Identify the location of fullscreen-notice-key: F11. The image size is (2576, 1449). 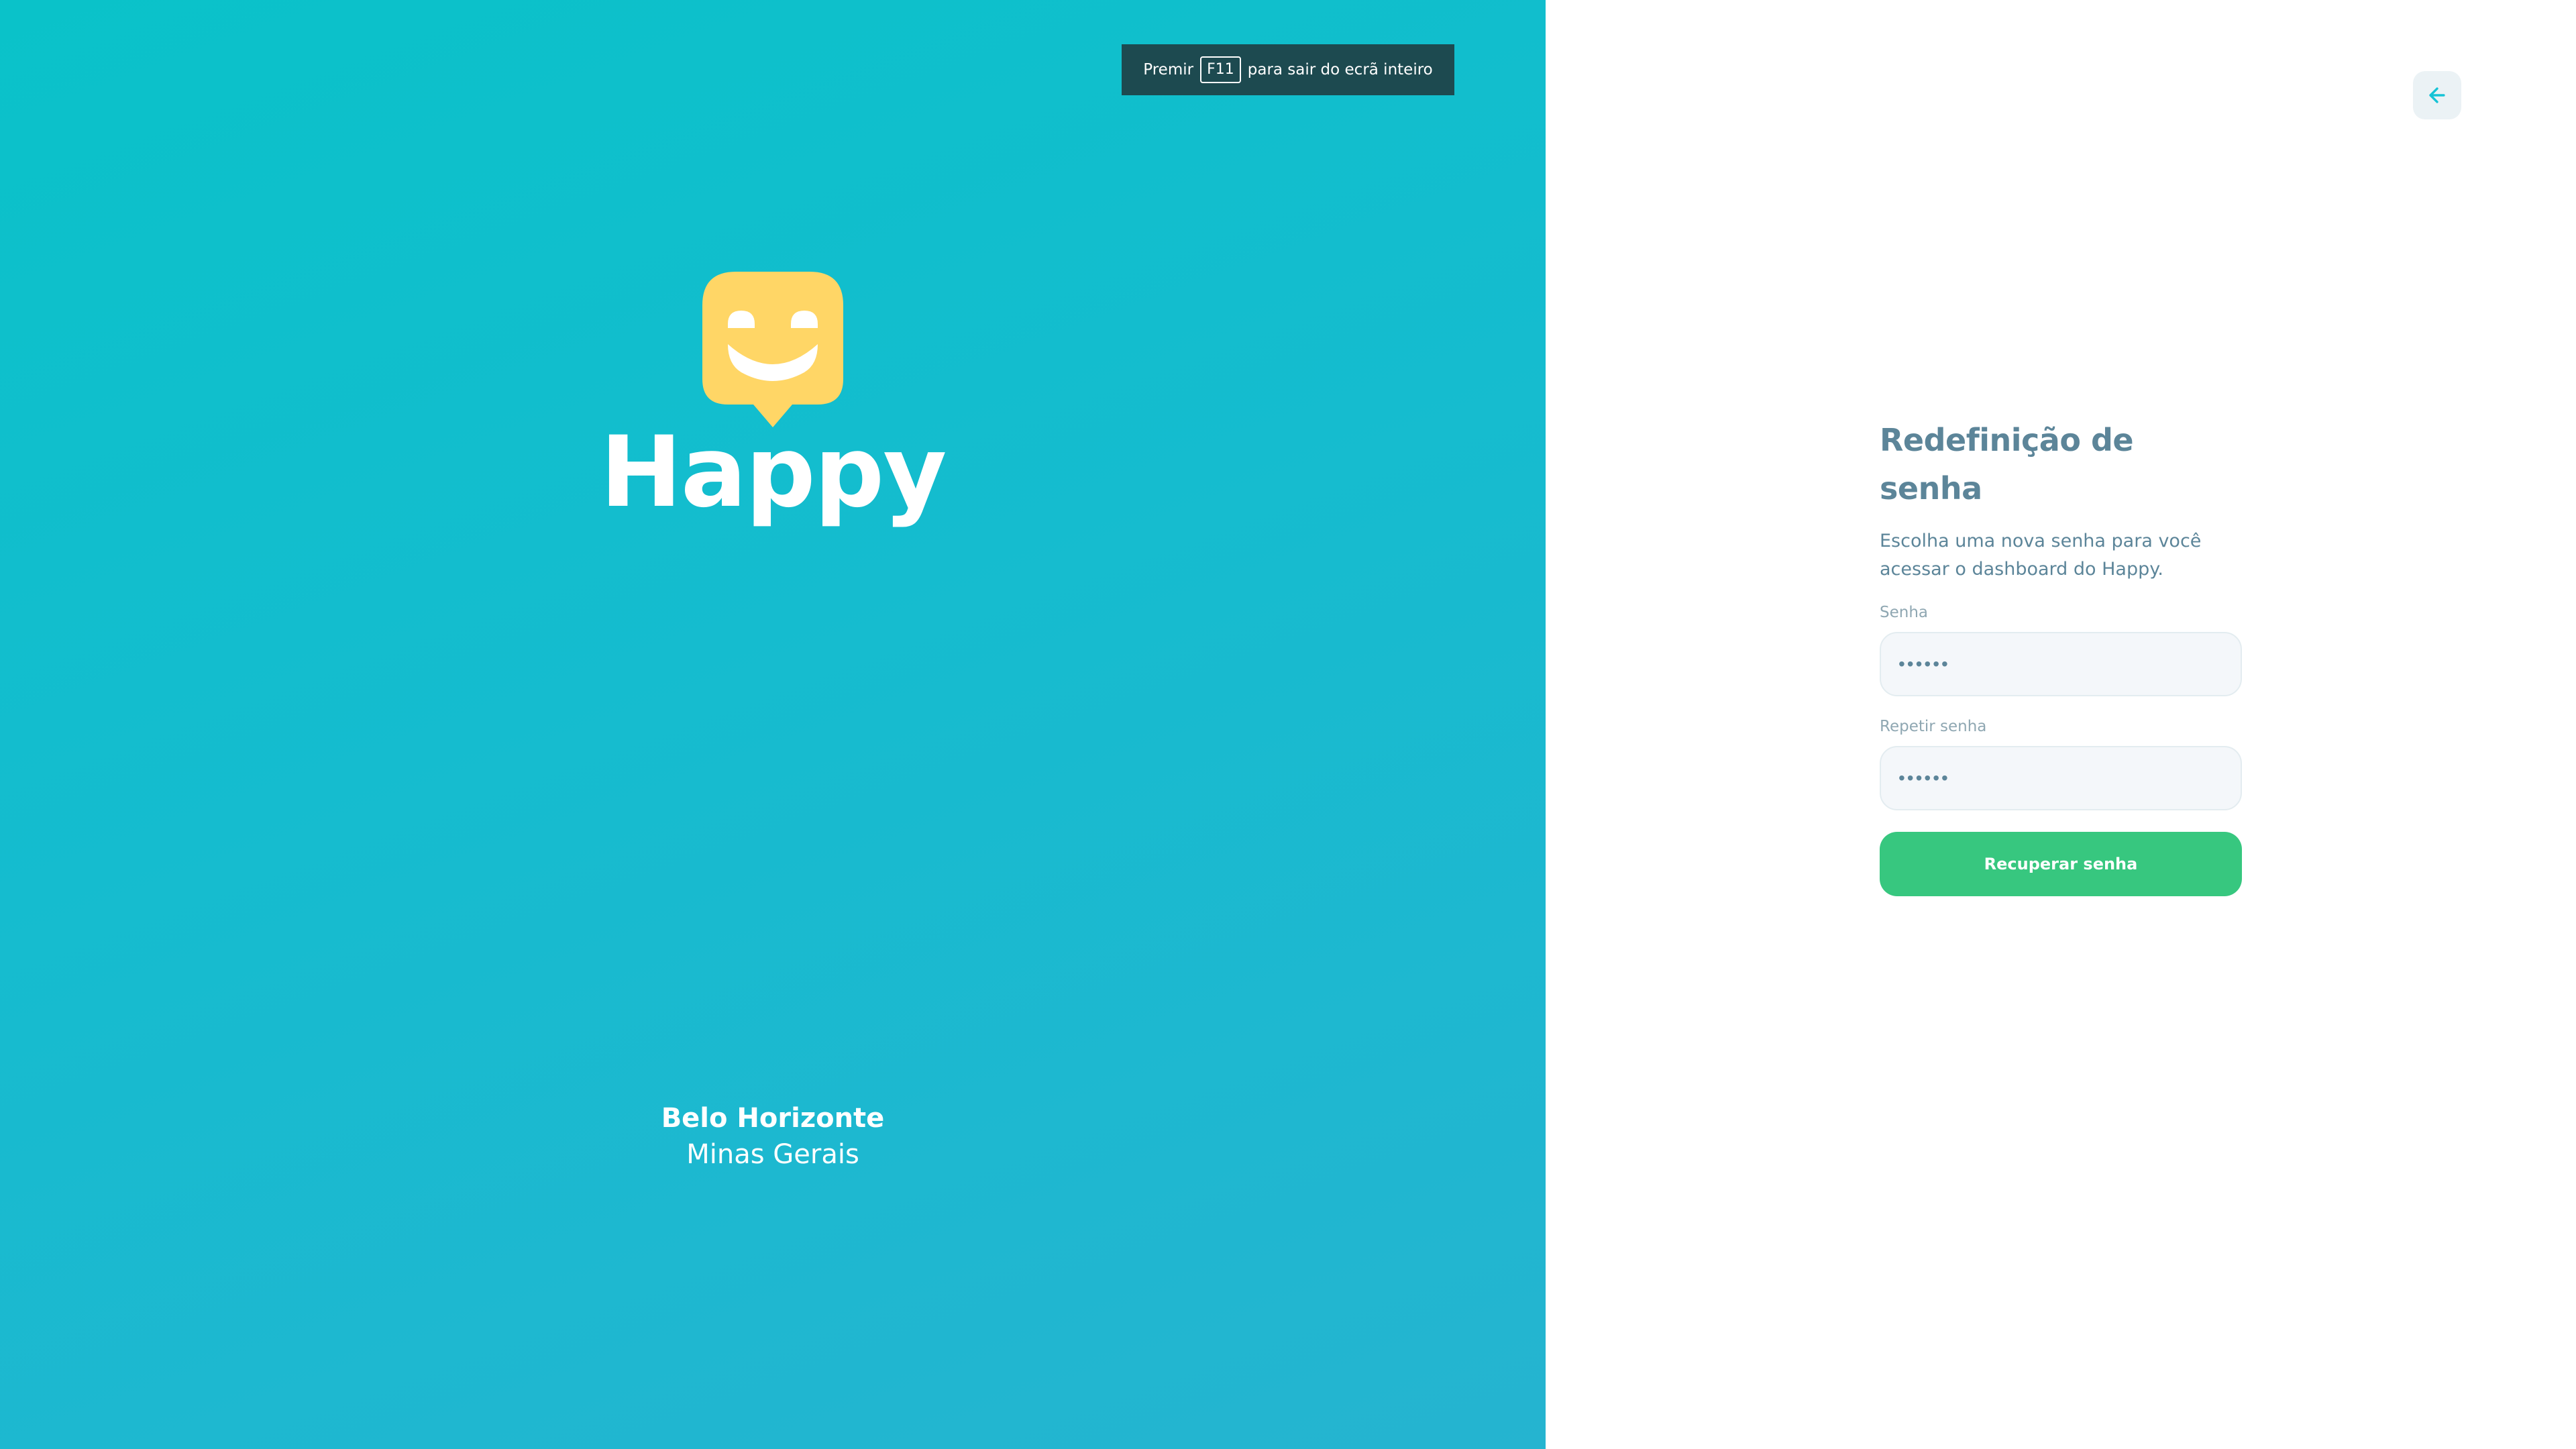
(1220, 69).